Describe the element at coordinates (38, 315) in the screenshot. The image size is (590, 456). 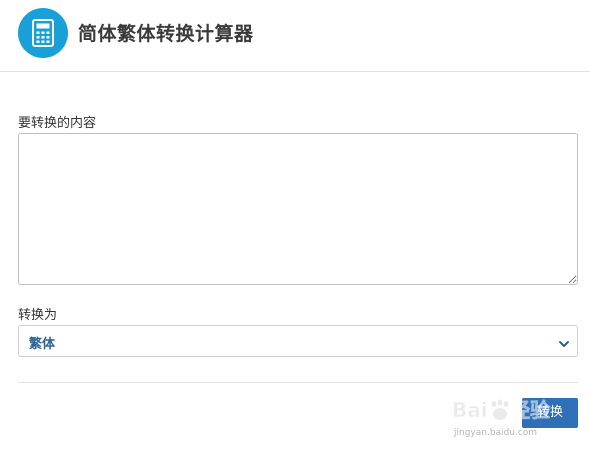
I see `target-label: 转换为` at that location.